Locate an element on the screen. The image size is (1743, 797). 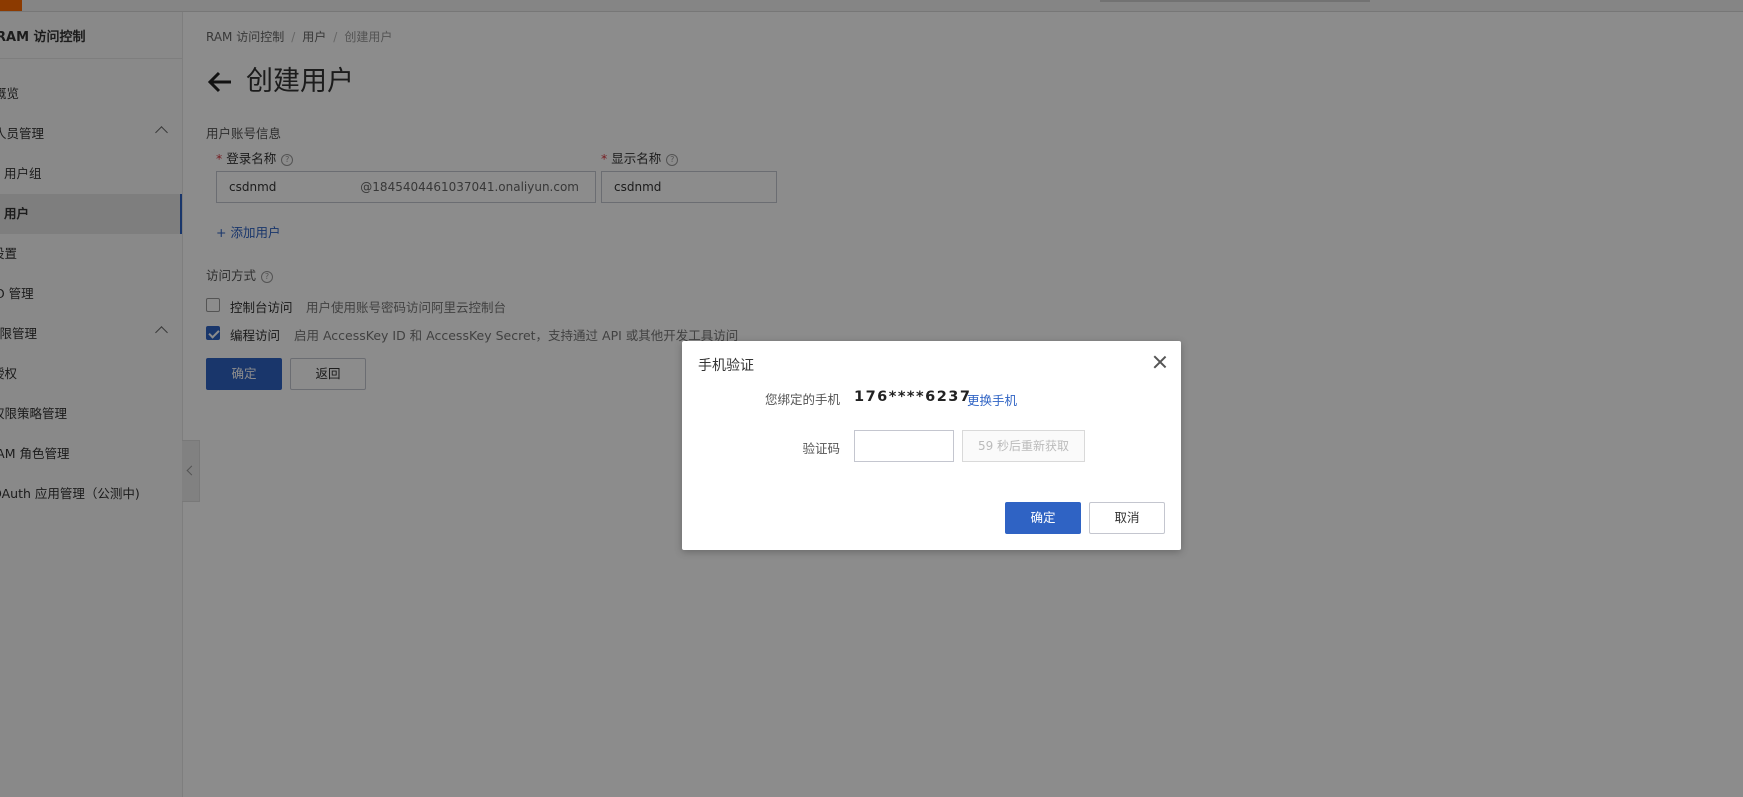
bound-phone-label: 您绑定的手机 is located at coordinates (802, 399).